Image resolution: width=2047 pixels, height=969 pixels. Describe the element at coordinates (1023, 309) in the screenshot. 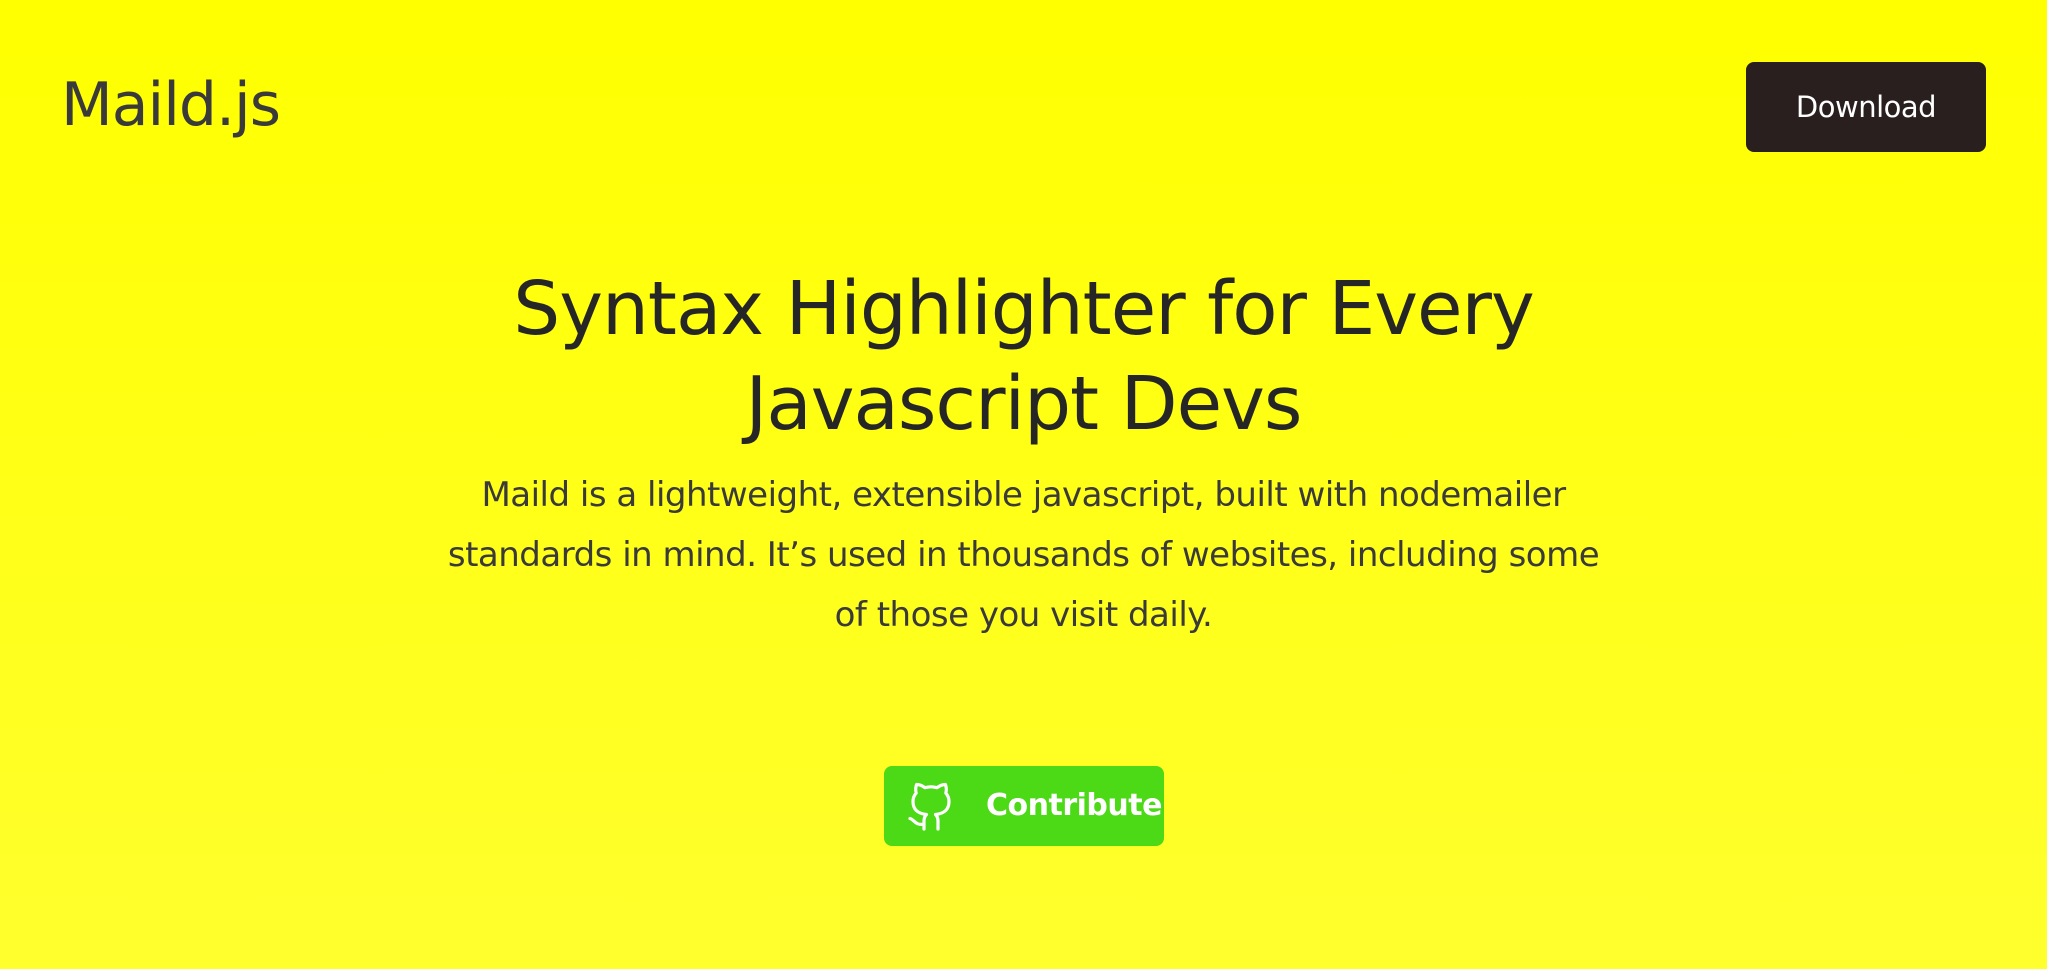

I see `hero-title-line: Syntax Highlighter for Every` at that location.